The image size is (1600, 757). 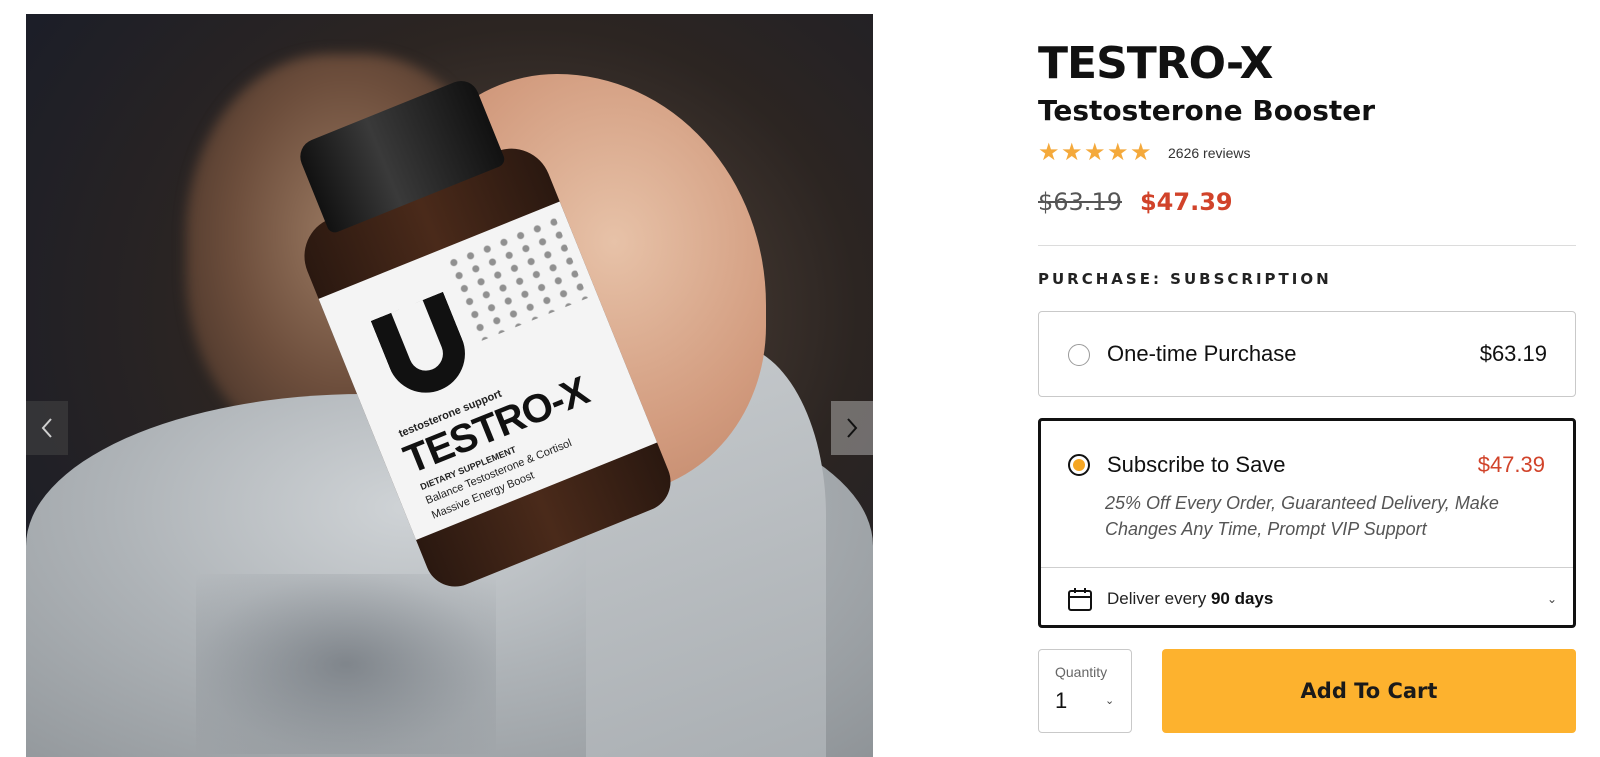 I want to click on chevron-left-icon, so click(x=46, y=428).